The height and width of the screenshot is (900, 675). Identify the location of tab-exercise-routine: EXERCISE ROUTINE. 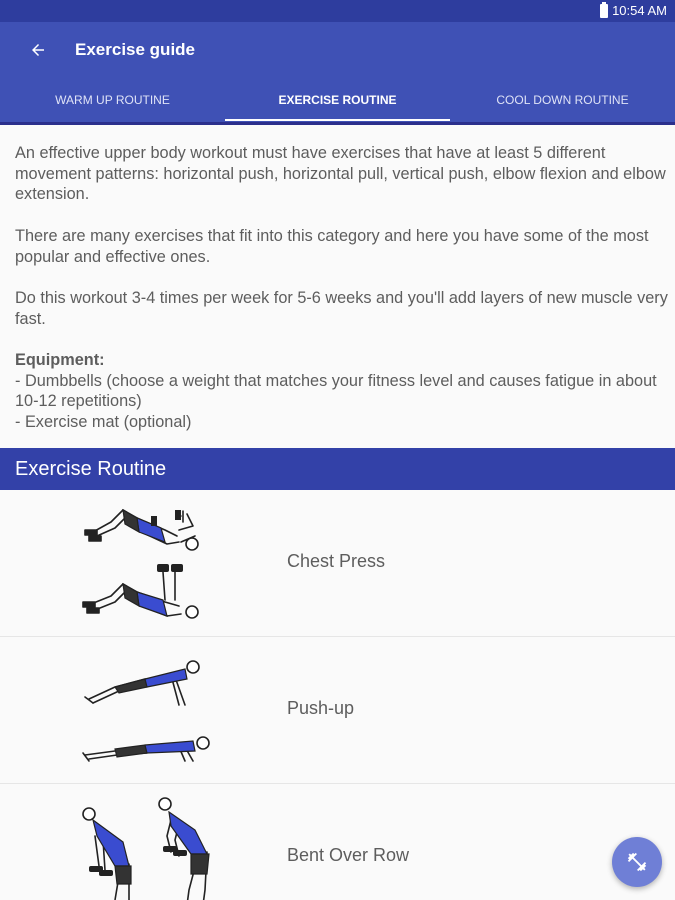
(337, 100).